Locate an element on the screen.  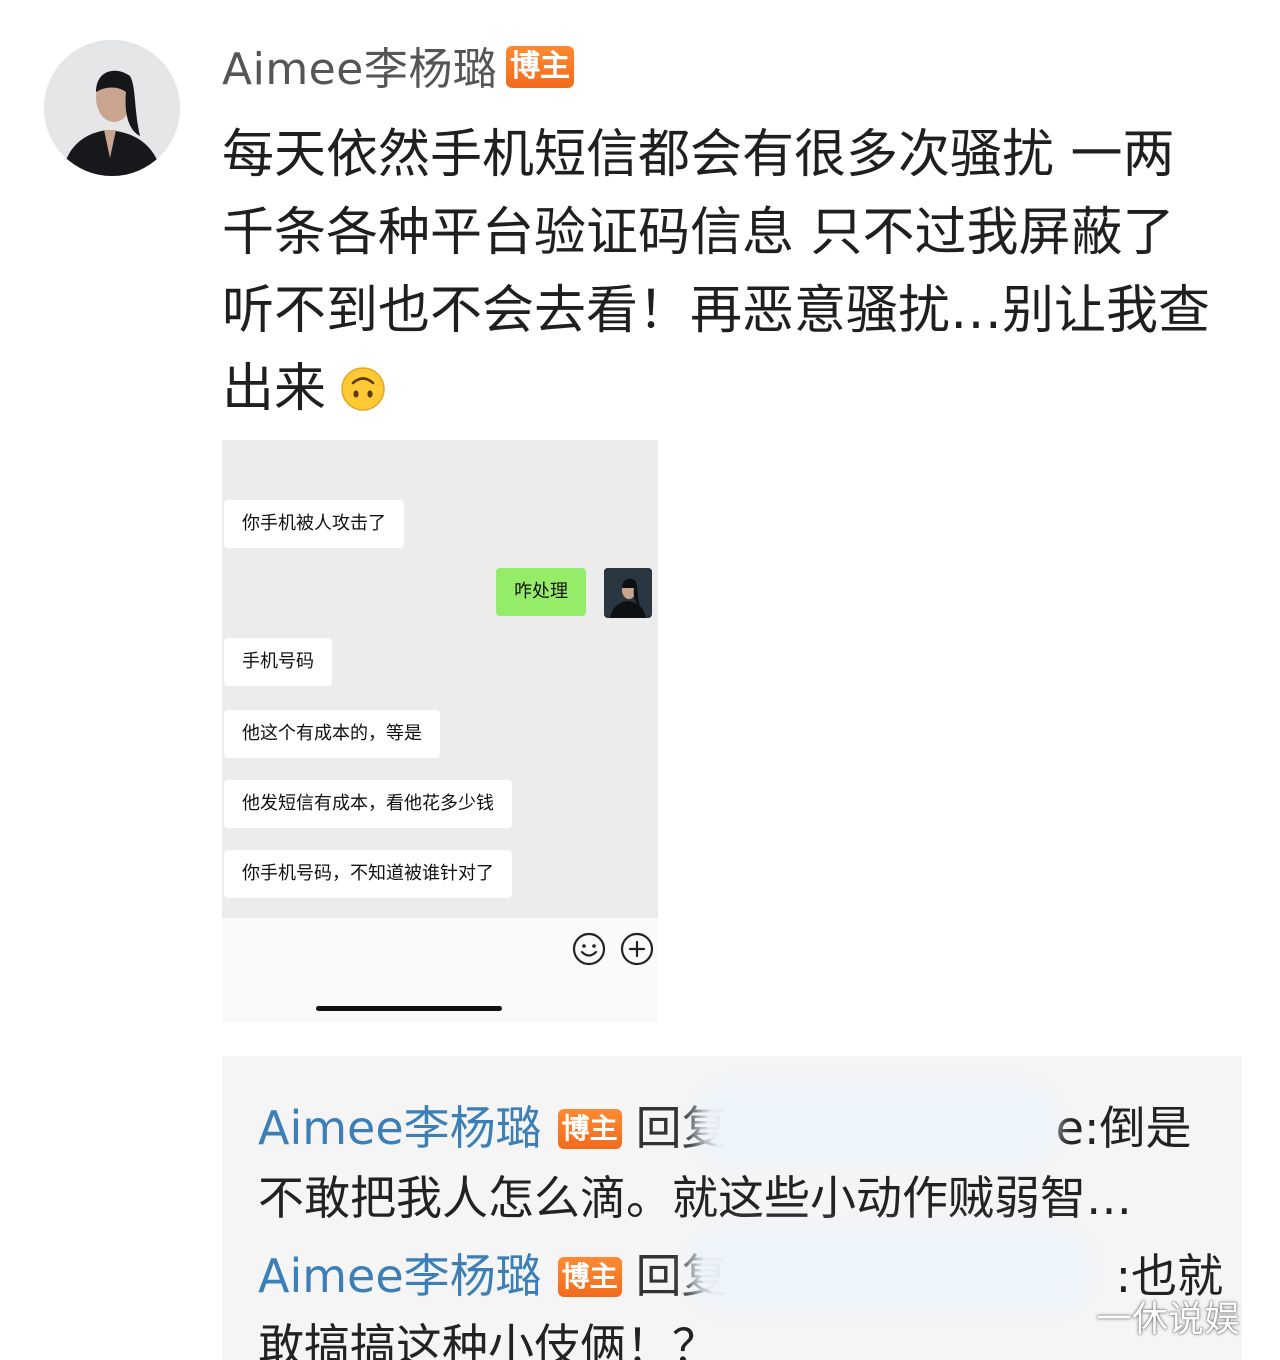
post-avatar is located at coordinates (112, 108).